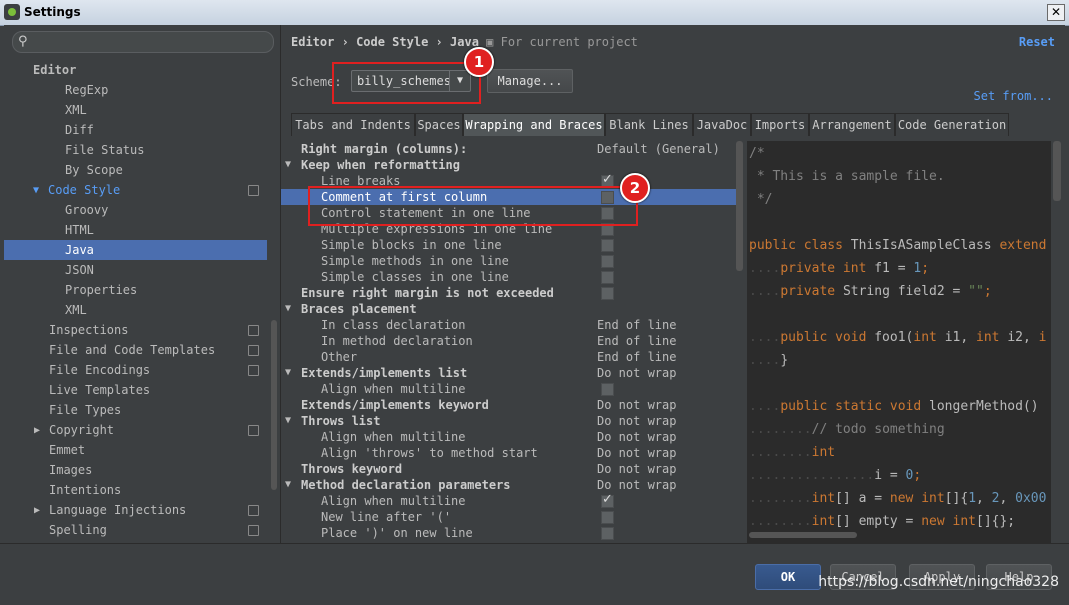 Image resolution: width=1069 pixels, height=605 pixels. What do you see at coordinates (510, 309) in the screenshot?
I see `option-row: ▼ Braces placement` at bounding box center [510, 309].